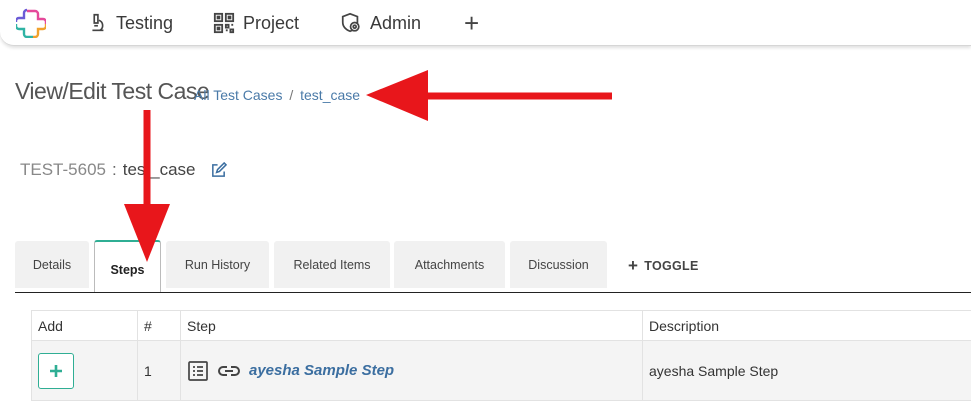 Image resolution: width=971 pixels, height=402 pixels. Describe the element at coordinates (224, 23) in the screenshot. I see `qr-grid-icon` at that location.